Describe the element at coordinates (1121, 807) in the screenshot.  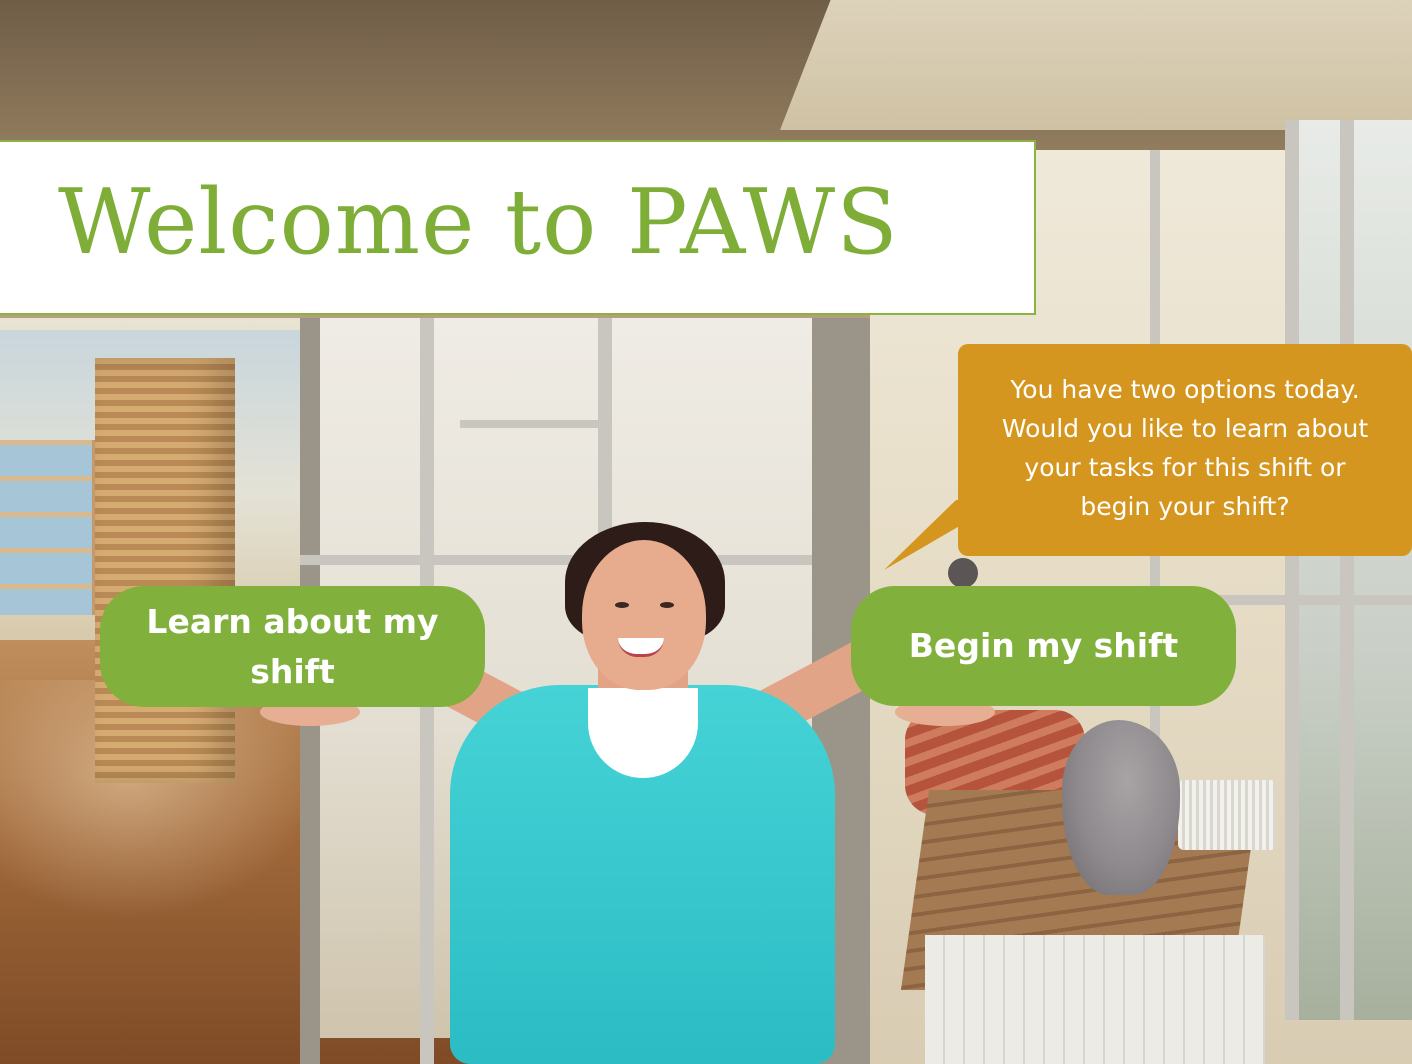
I see `gray-cat` at that location.